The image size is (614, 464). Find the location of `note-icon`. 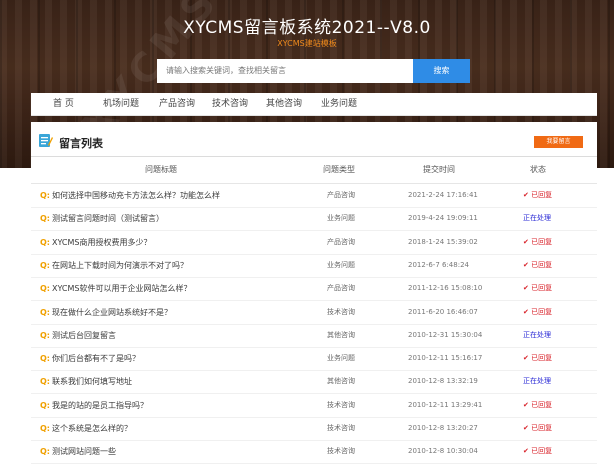

note-icon is located at coordinates (45, 140).